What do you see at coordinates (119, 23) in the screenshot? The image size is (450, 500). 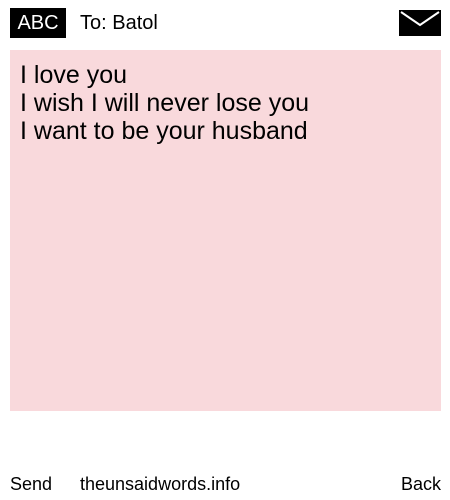 I see `recipient-field: To: Batol` at bounding box center [119, 23].